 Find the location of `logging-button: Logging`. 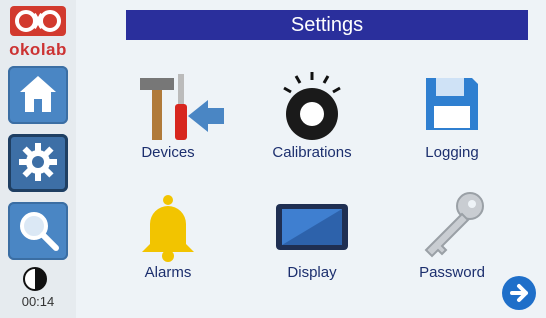

logging-button: Logging is located at coordinates (452, 125).